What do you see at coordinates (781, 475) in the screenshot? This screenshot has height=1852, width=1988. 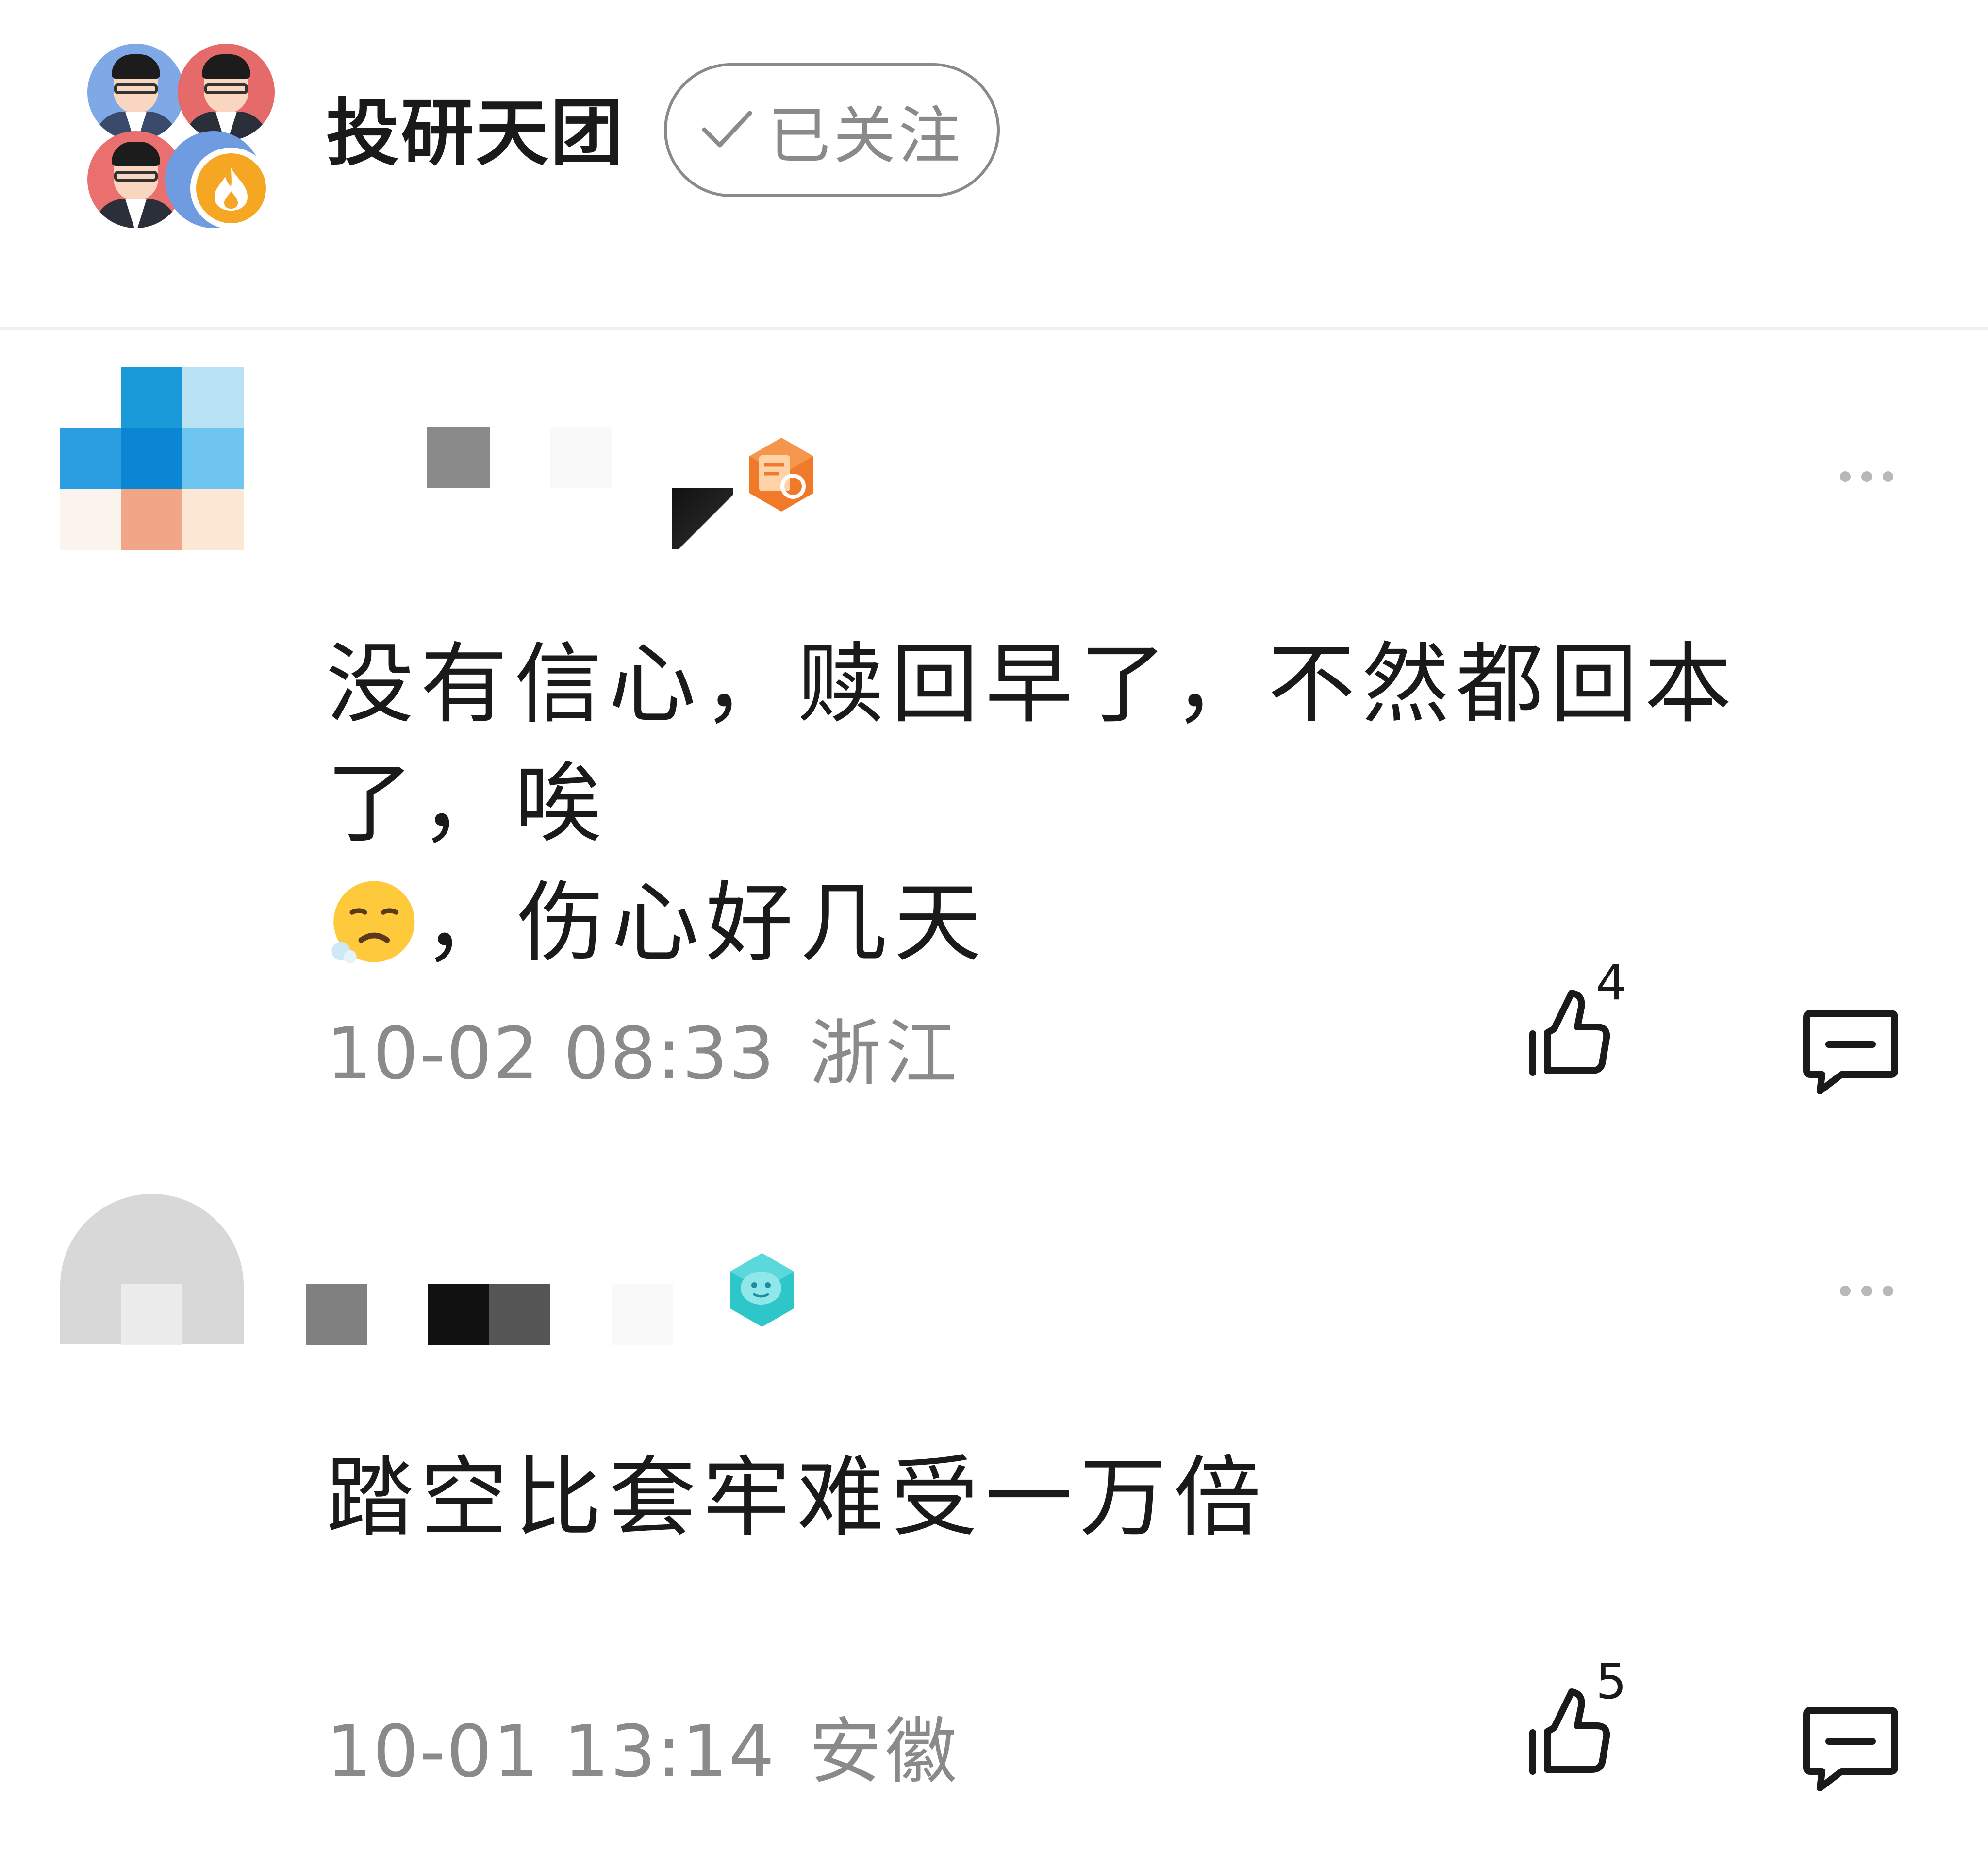 I see `document-badge-icon` at bounding box center [781, 475].